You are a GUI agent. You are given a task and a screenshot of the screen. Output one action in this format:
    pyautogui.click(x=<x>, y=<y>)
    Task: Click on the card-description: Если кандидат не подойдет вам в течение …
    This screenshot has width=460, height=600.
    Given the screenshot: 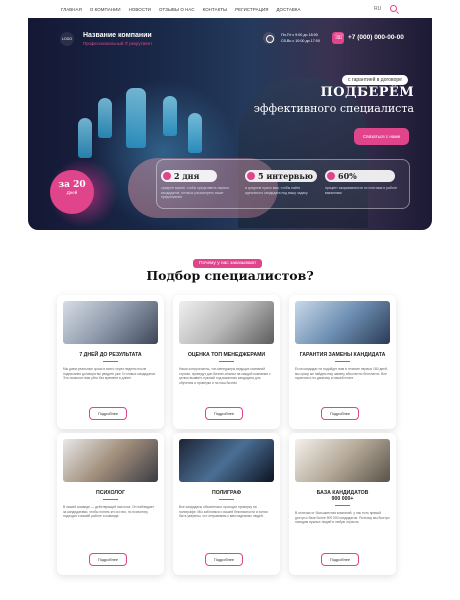 What is the action you would take?
    pyautogui.click(x=341, y=374)
    